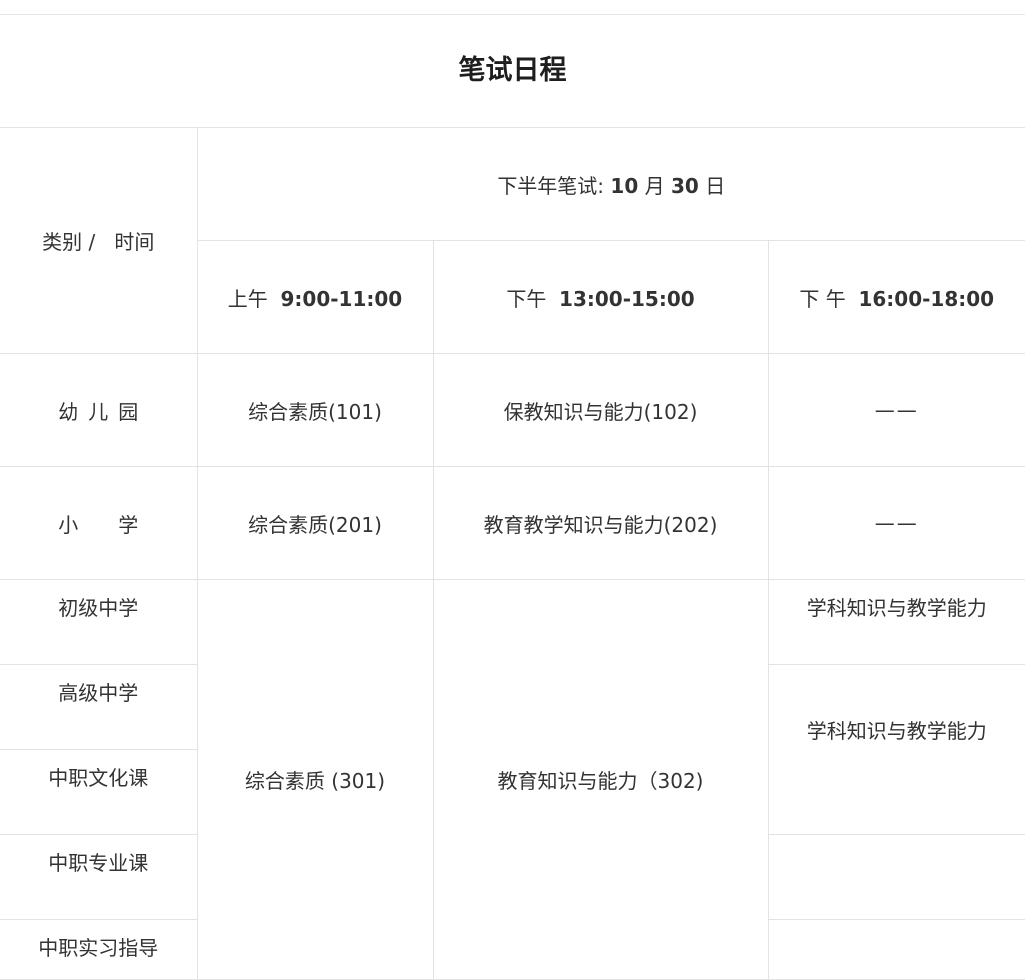 The height and width of the screenshot is (980, 1025). I want to click on category-kindergarten: 幼儿园, so click(99, 410).